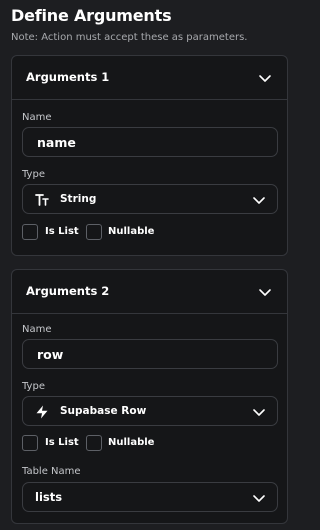 The height and width of the screenshot is (530, 320). I want to click on type-select-value: Supabase Row, so click(103, 411).